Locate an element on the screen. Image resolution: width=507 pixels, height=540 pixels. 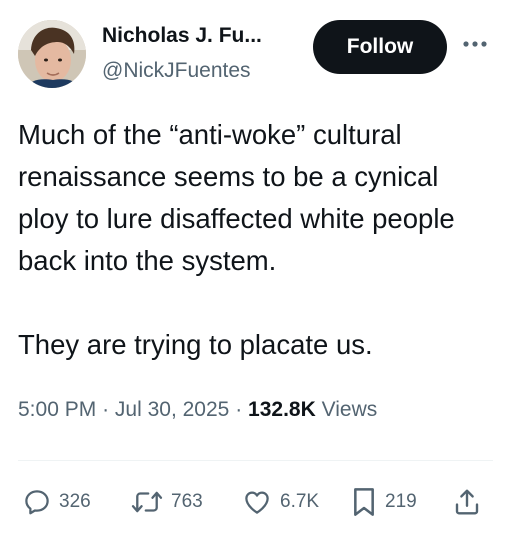
heart-icon is located at coordinates (257, 502).